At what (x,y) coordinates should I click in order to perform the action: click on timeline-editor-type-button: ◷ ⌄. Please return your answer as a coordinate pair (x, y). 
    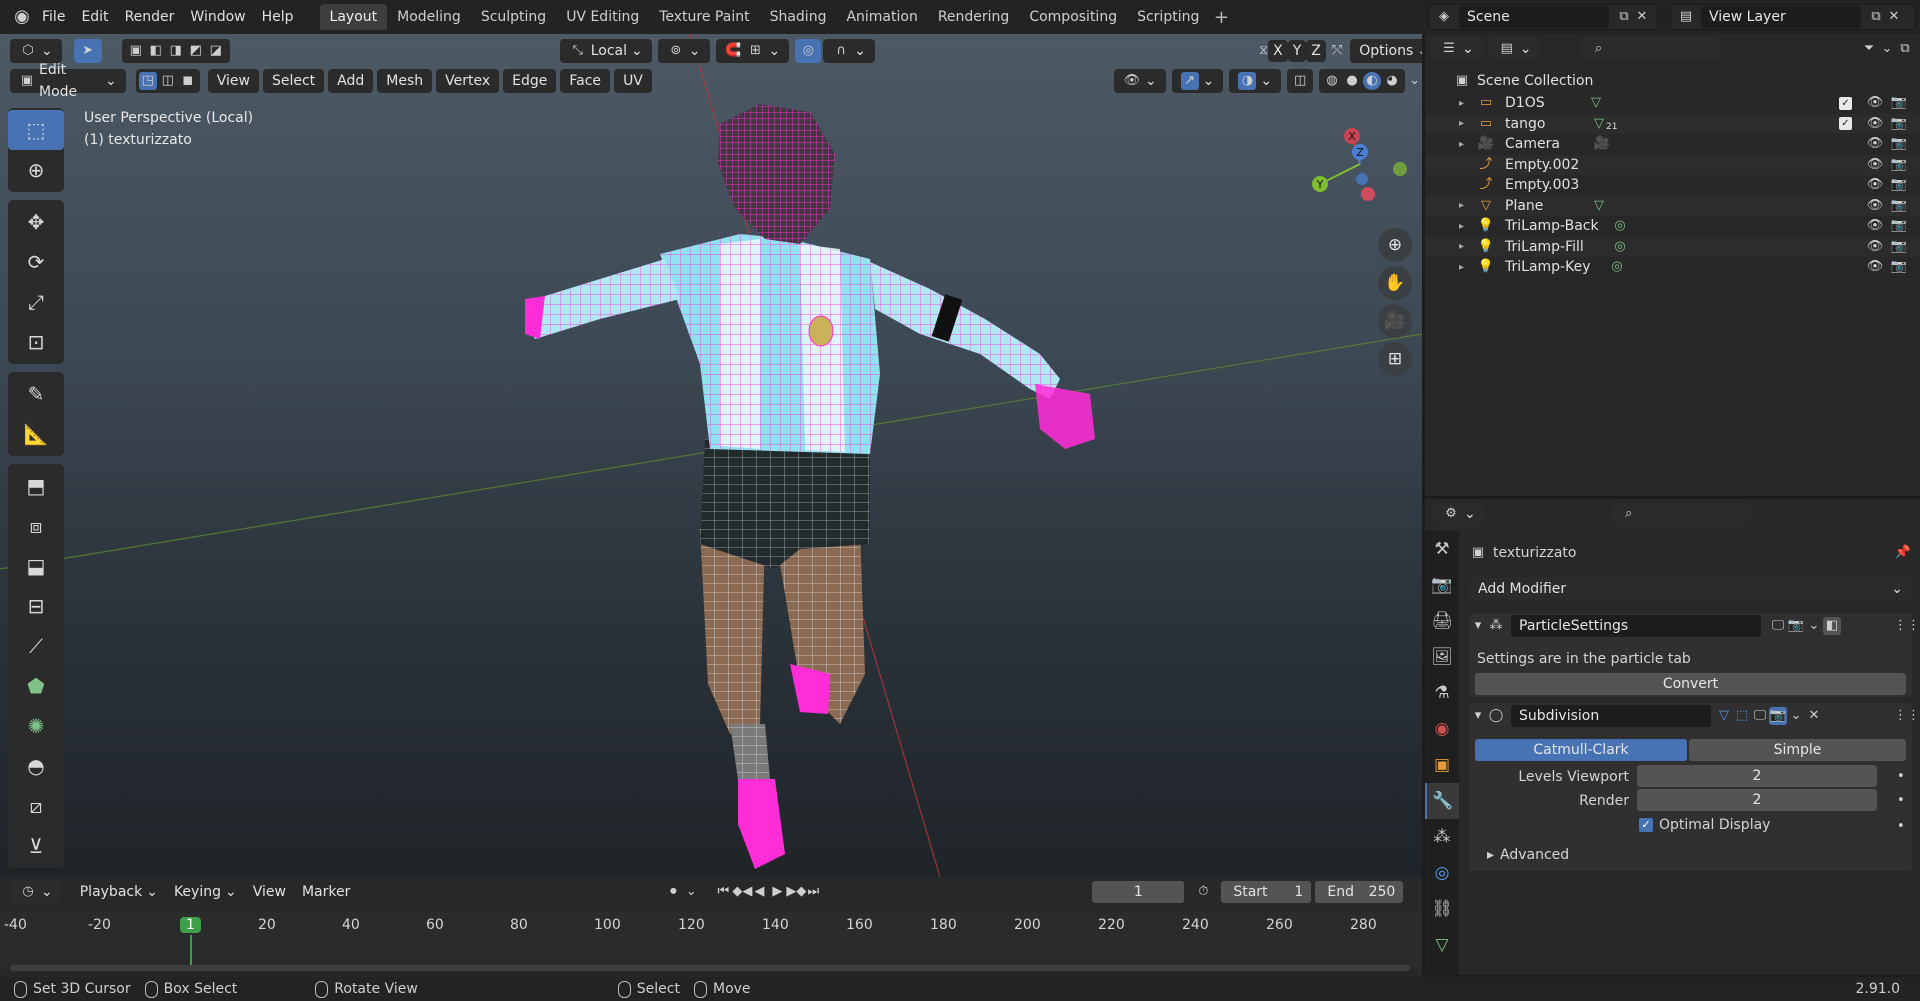
    Looking at the image, I should click on (36, 892).